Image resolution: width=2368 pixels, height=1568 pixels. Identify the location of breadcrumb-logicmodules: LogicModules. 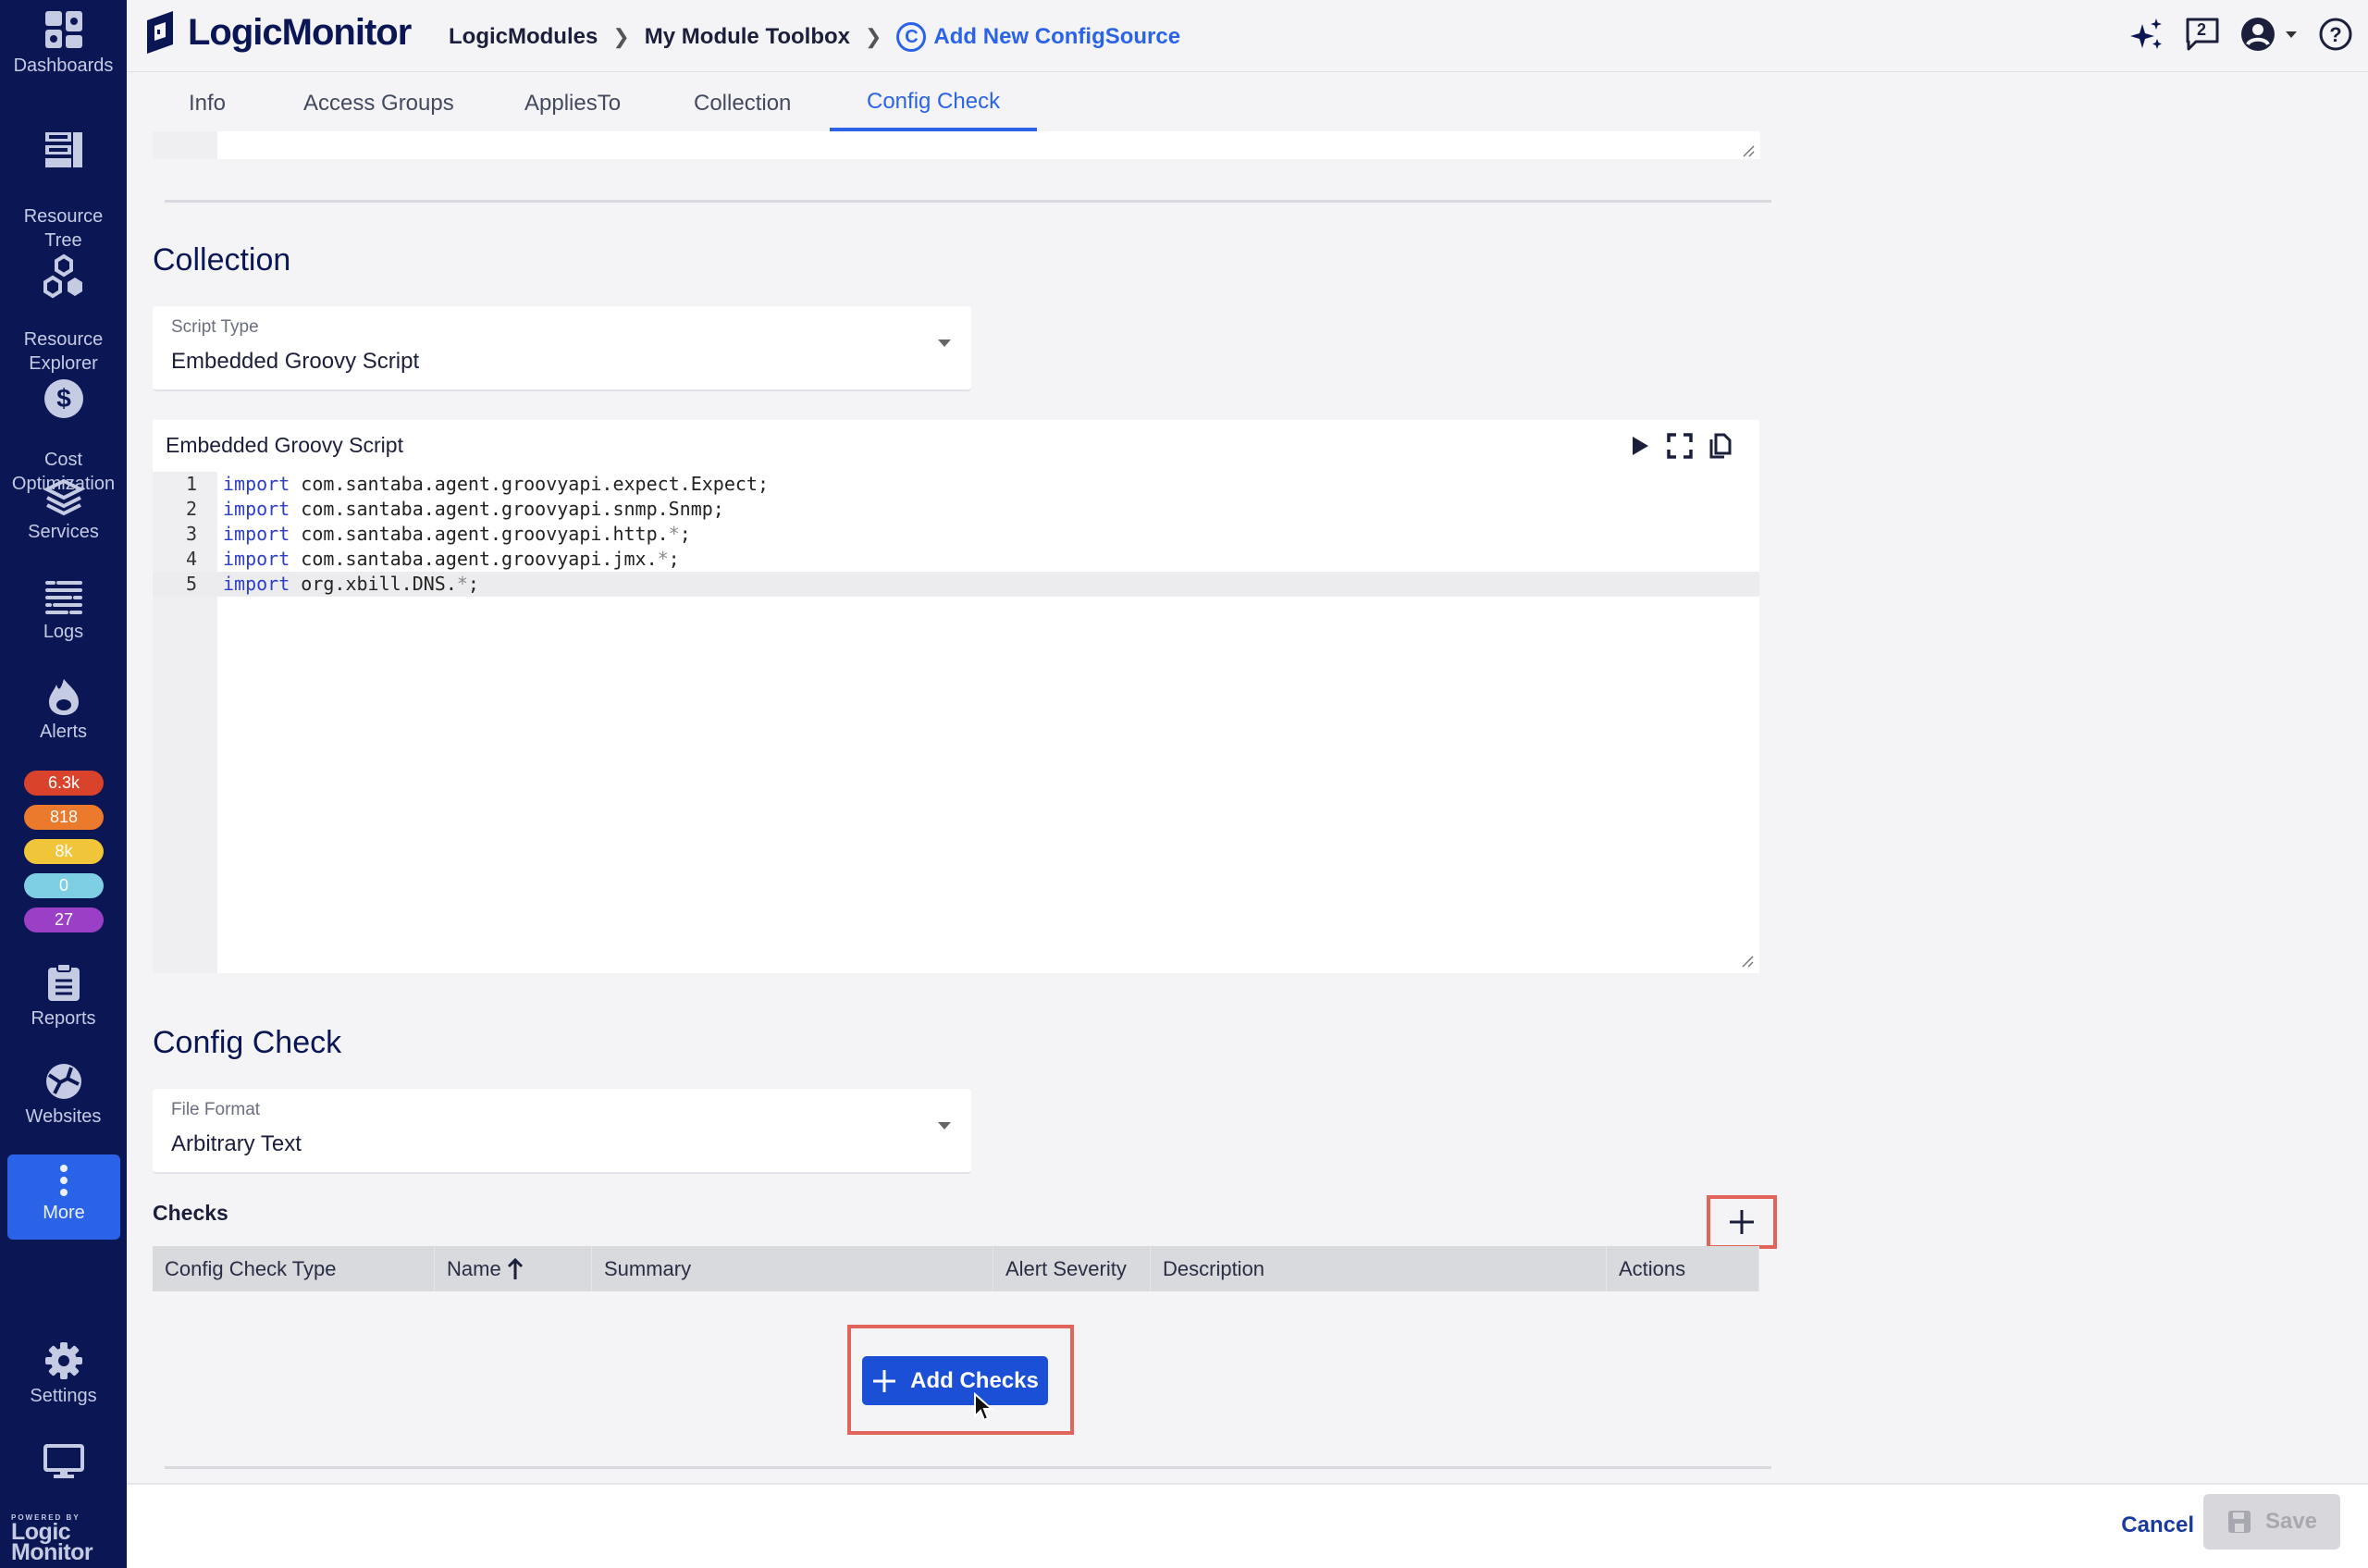
(523, 37).